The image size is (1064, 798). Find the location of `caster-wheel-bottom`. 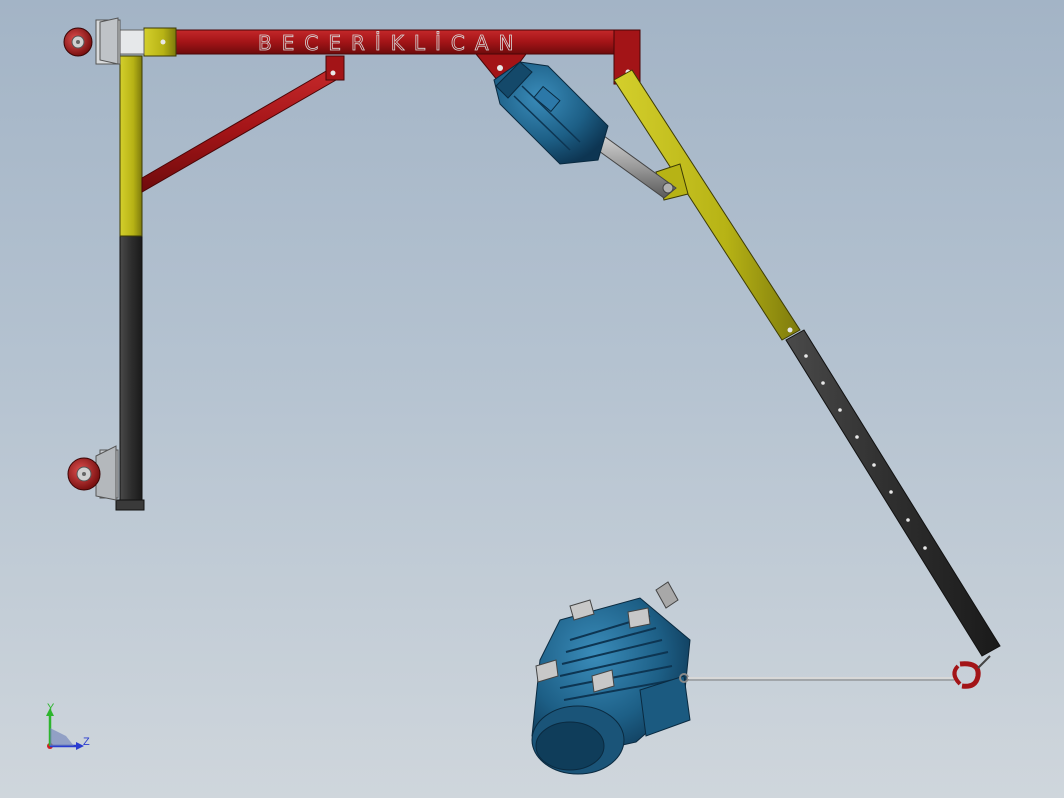

caster-wheel-bottom is located at coordinates (93, 473).